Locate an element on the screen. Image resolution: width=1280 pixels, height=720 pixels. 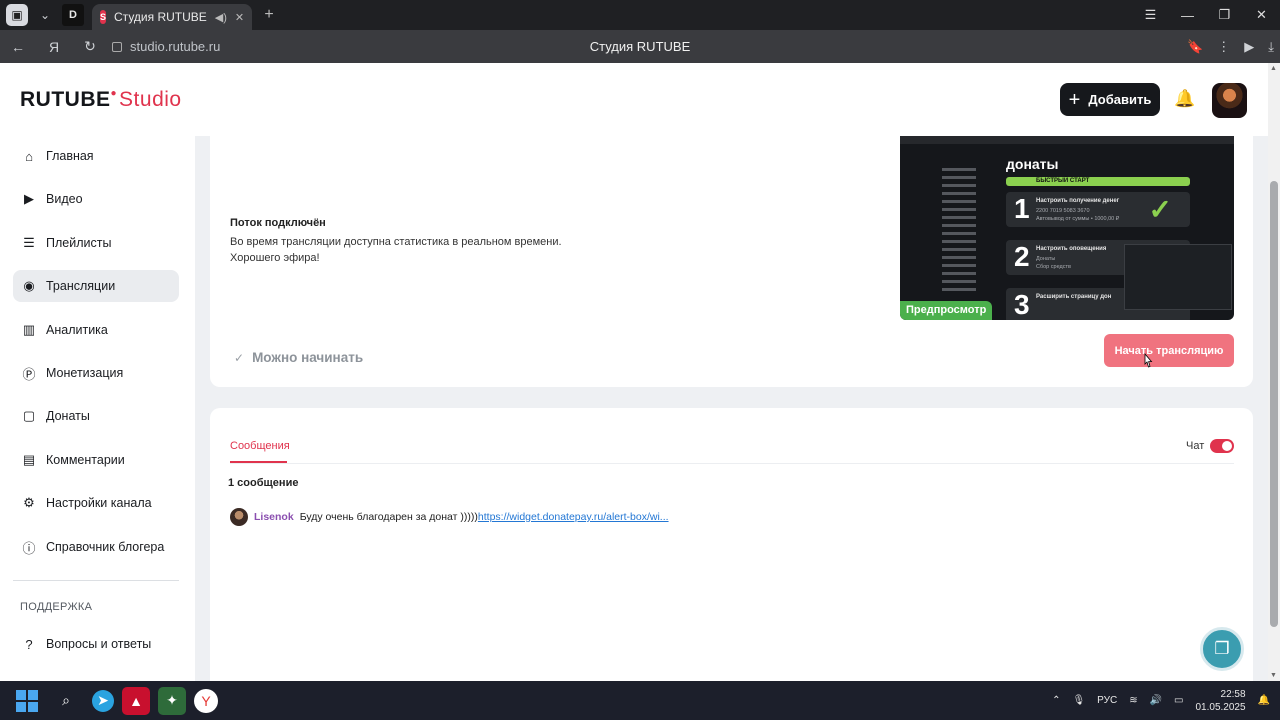
message-text-content: Буду очень благодарен за донат ))))) is located at coordinates (388, 517).